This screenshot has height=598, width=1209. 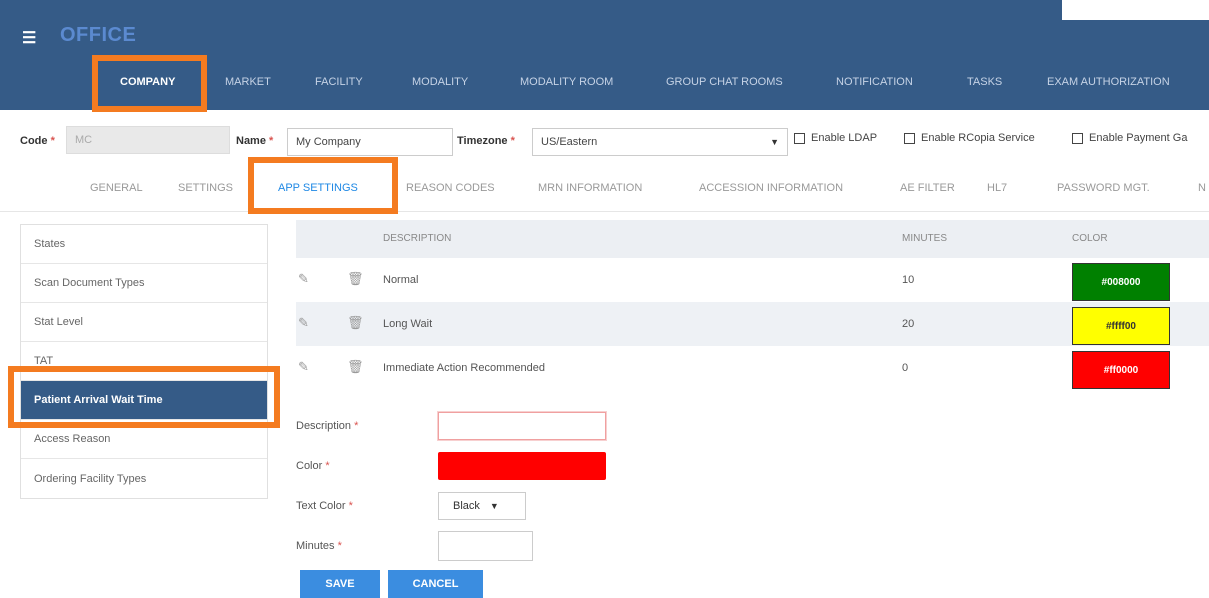 What do you see at coordinates (1135, 10) in the screenshot?
I see `header-search-area` at bounding box center [1135, 10].